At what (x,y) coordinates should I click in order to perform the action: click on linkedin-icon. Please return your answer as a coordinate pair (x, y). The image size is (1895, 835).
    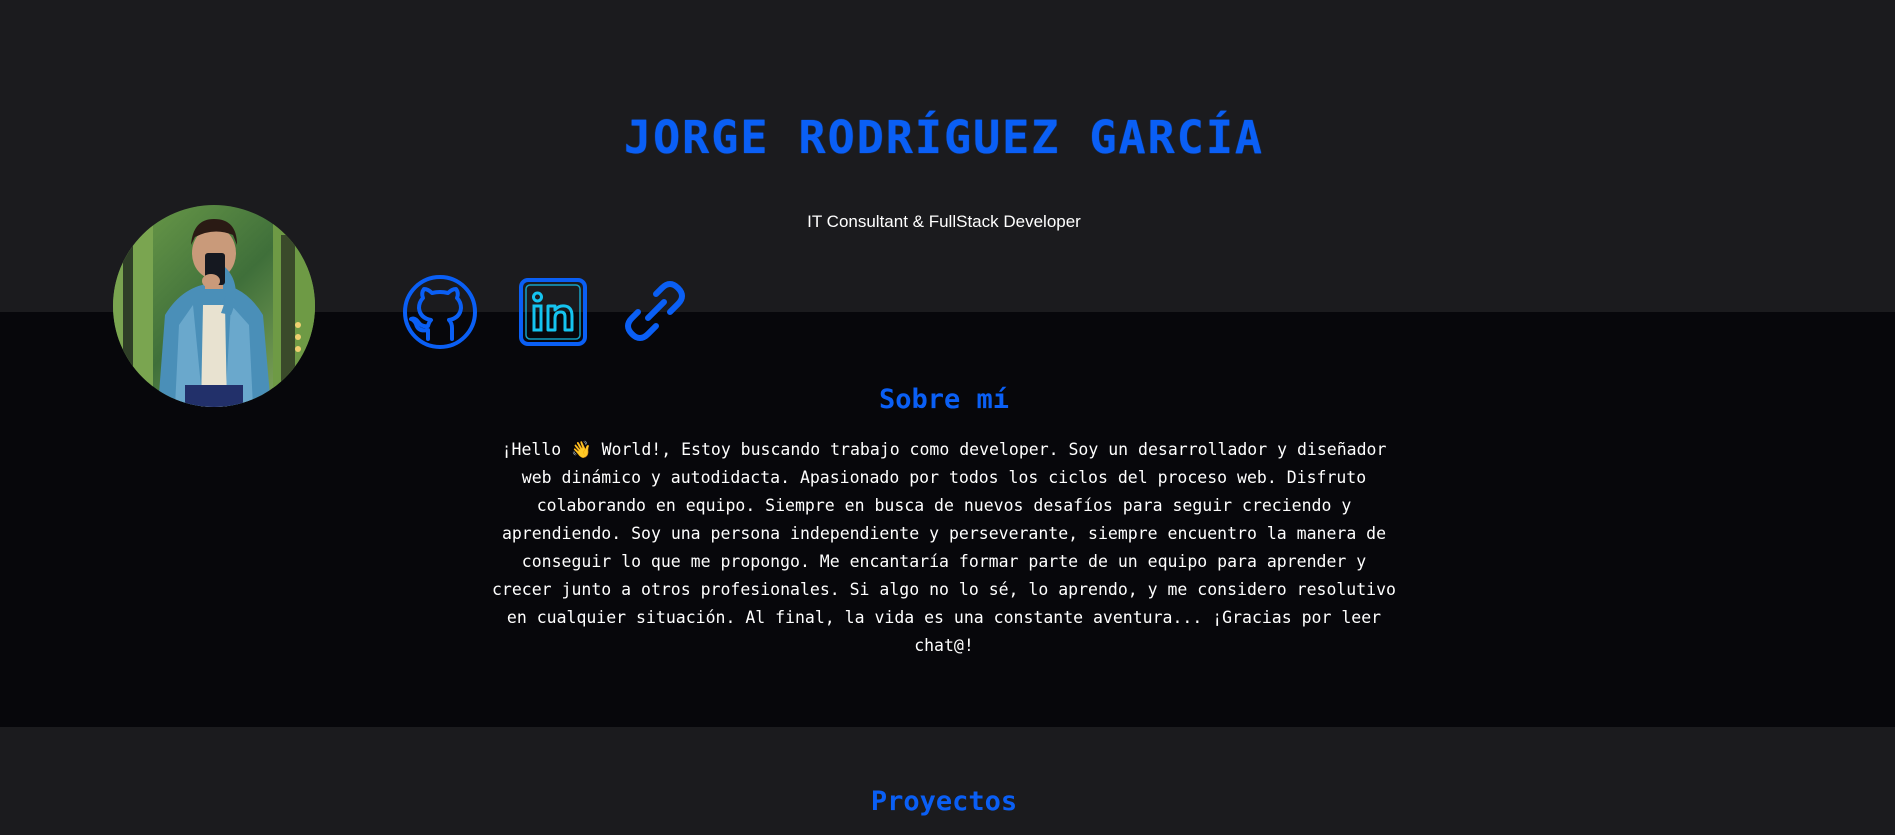
    Looking at the image, I should click on (553, 312).